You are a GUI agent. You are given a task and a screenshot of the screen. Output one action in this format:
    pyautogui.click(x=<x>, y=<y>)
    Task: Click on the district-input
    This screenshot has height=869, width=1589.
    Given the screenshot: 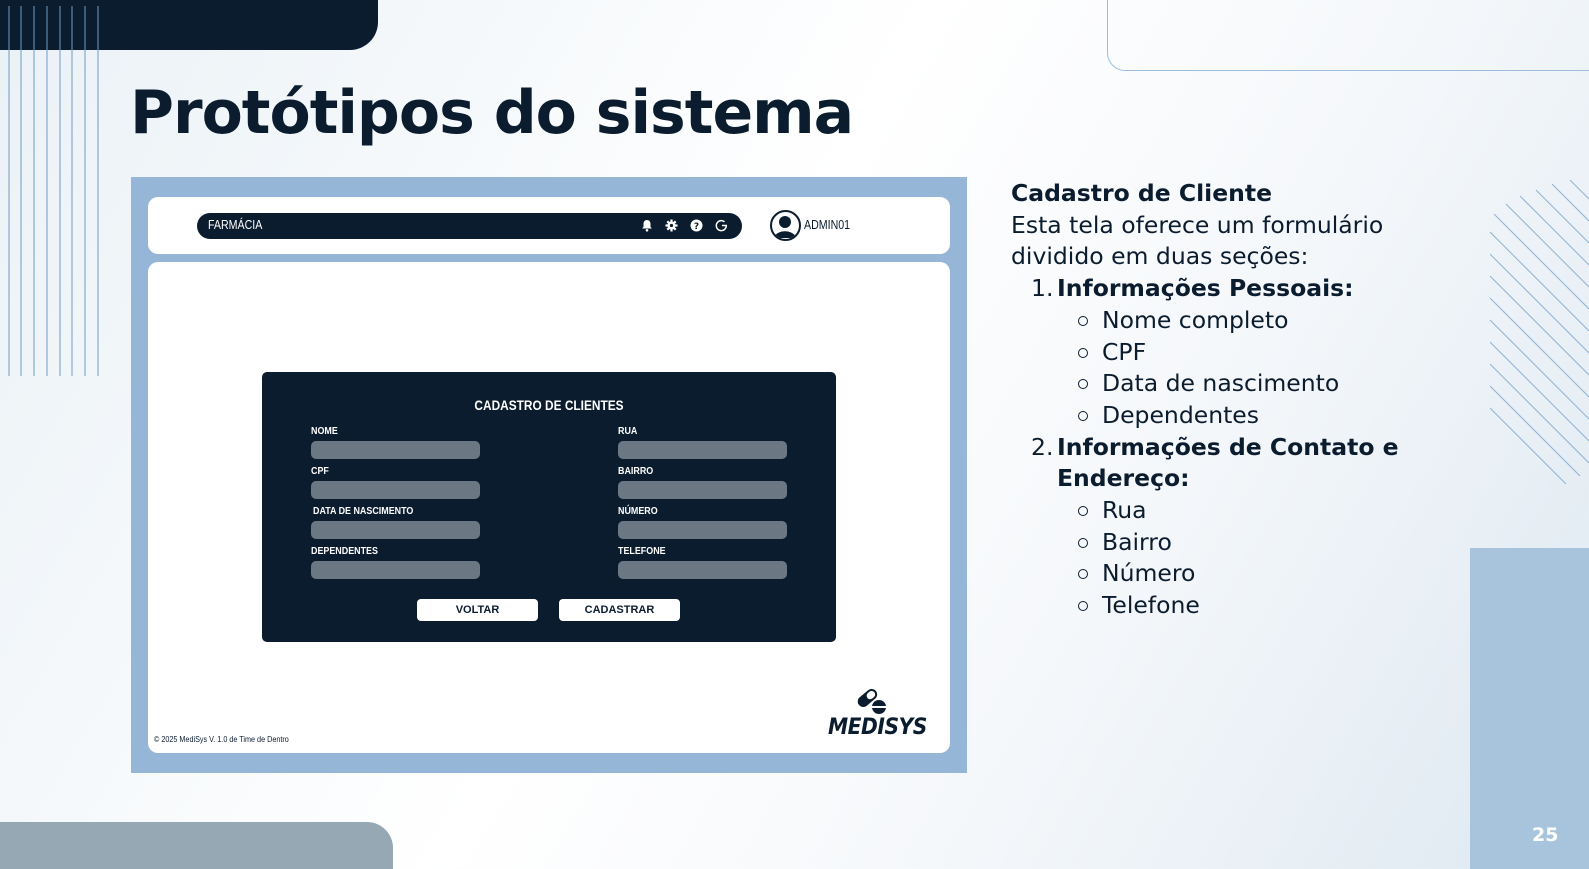 What is the action you would take?
    pyautogui.click(x=702, y=490)
    